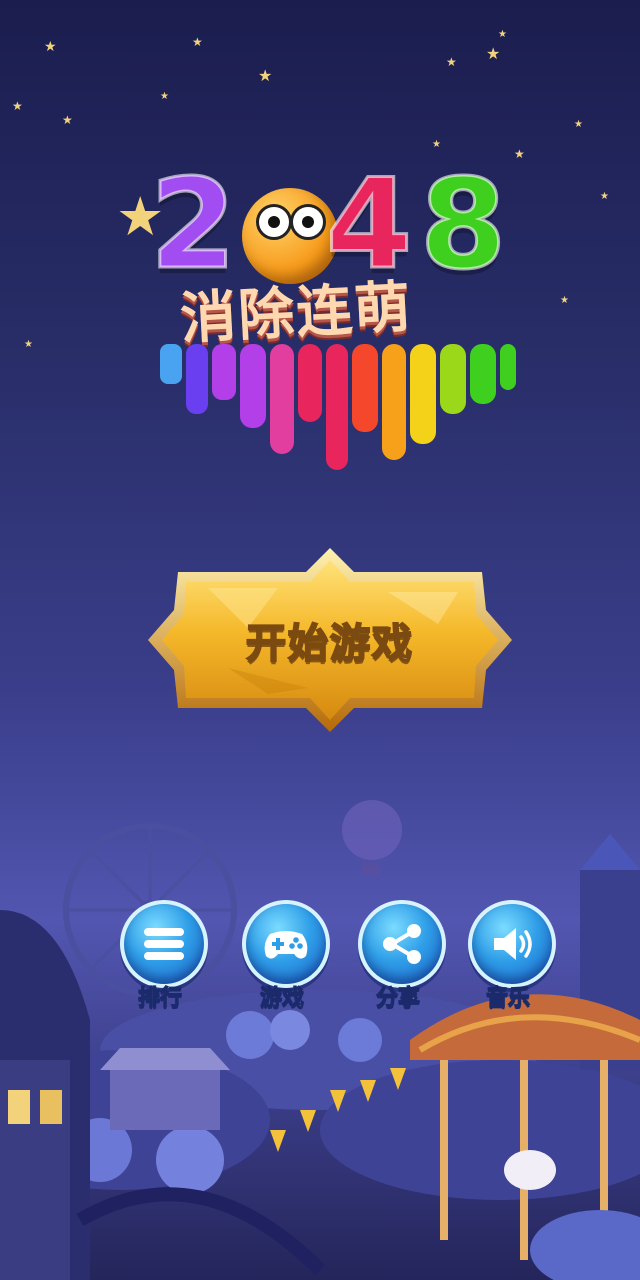  I want to click on logo-paint-drips, so click(338, 407).